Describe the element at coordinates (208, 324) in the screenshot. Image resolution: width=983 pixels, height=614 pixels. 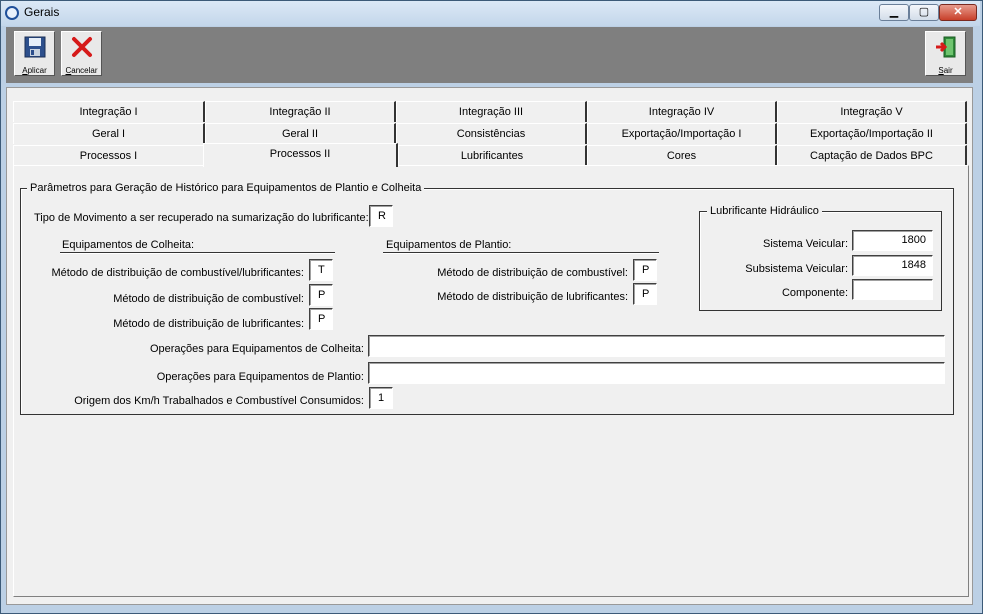
I see `colheita-lub-label: Método de distribuição de lubrificantes:` at that location.